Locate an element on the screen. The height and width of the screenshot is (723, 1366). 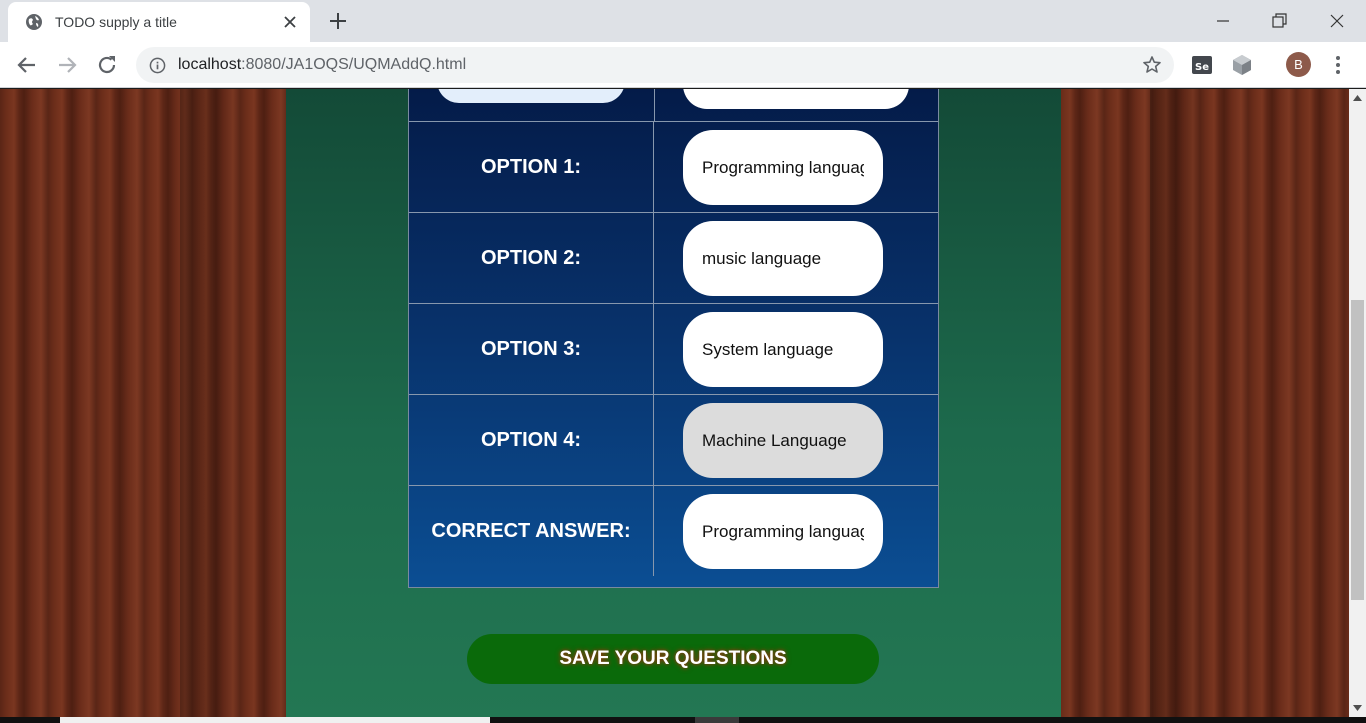
scroll-up-arrow-icon is located at coordinates (1357, 98).